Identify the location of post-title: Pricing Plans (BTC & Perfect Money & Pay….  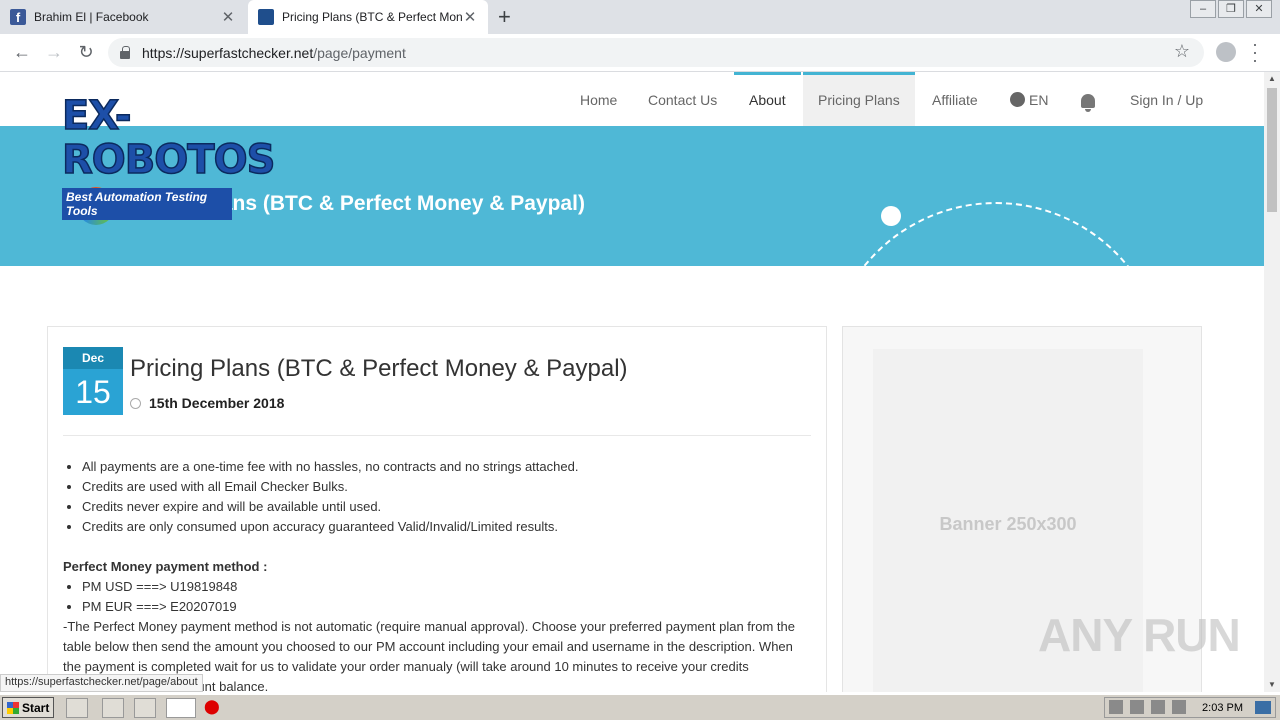
(379, 368).